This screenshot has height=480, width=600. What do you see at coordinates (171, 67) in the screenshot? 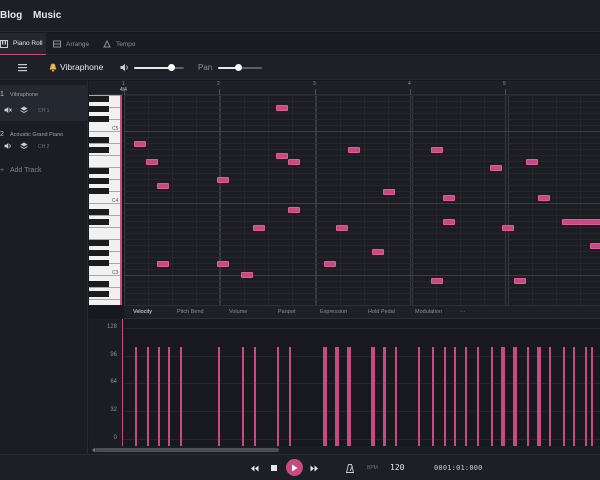
I see `volume-slider-knob` at bounding box center [171, 67].